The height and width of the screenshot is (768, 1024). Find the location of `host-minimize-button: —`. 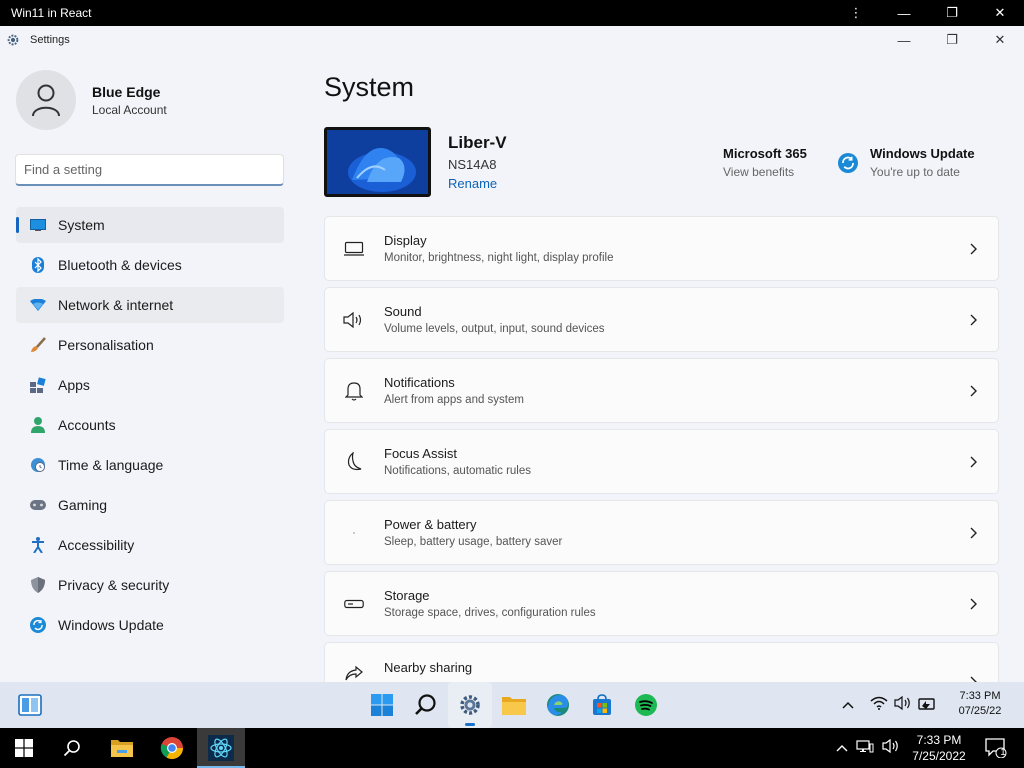

host-minimize-button: — is located at coordinates (904, 13).